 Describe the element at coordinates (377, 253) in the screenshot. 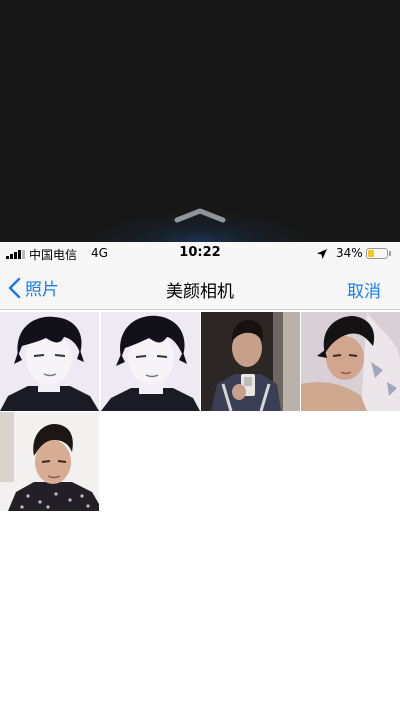

I see `battery-icon` at that location.